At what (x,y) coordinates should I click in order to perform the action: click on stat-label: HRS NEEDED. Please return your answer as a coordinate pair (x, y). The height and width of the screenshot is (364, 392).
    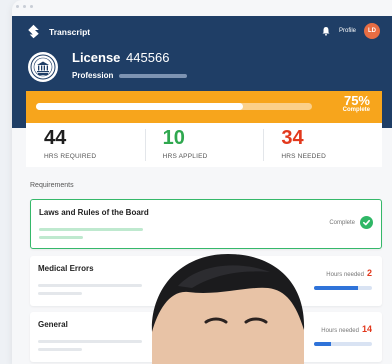
    Looking at the image, I should click on (303, 156).